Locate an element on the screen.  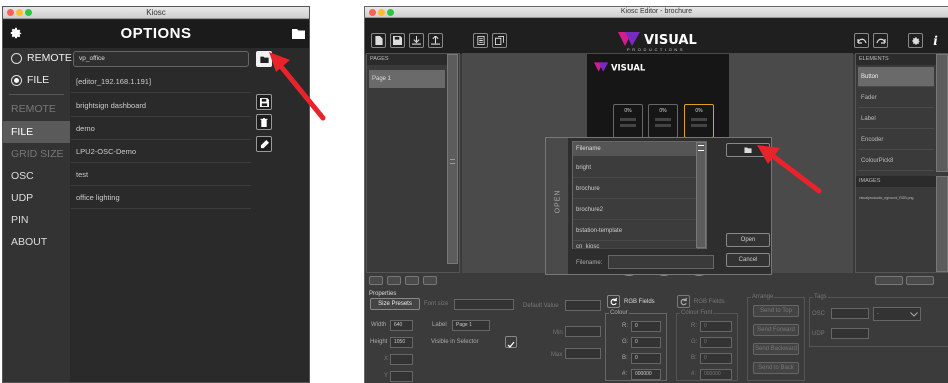
default-value-input is located at coordinates (583, 305).